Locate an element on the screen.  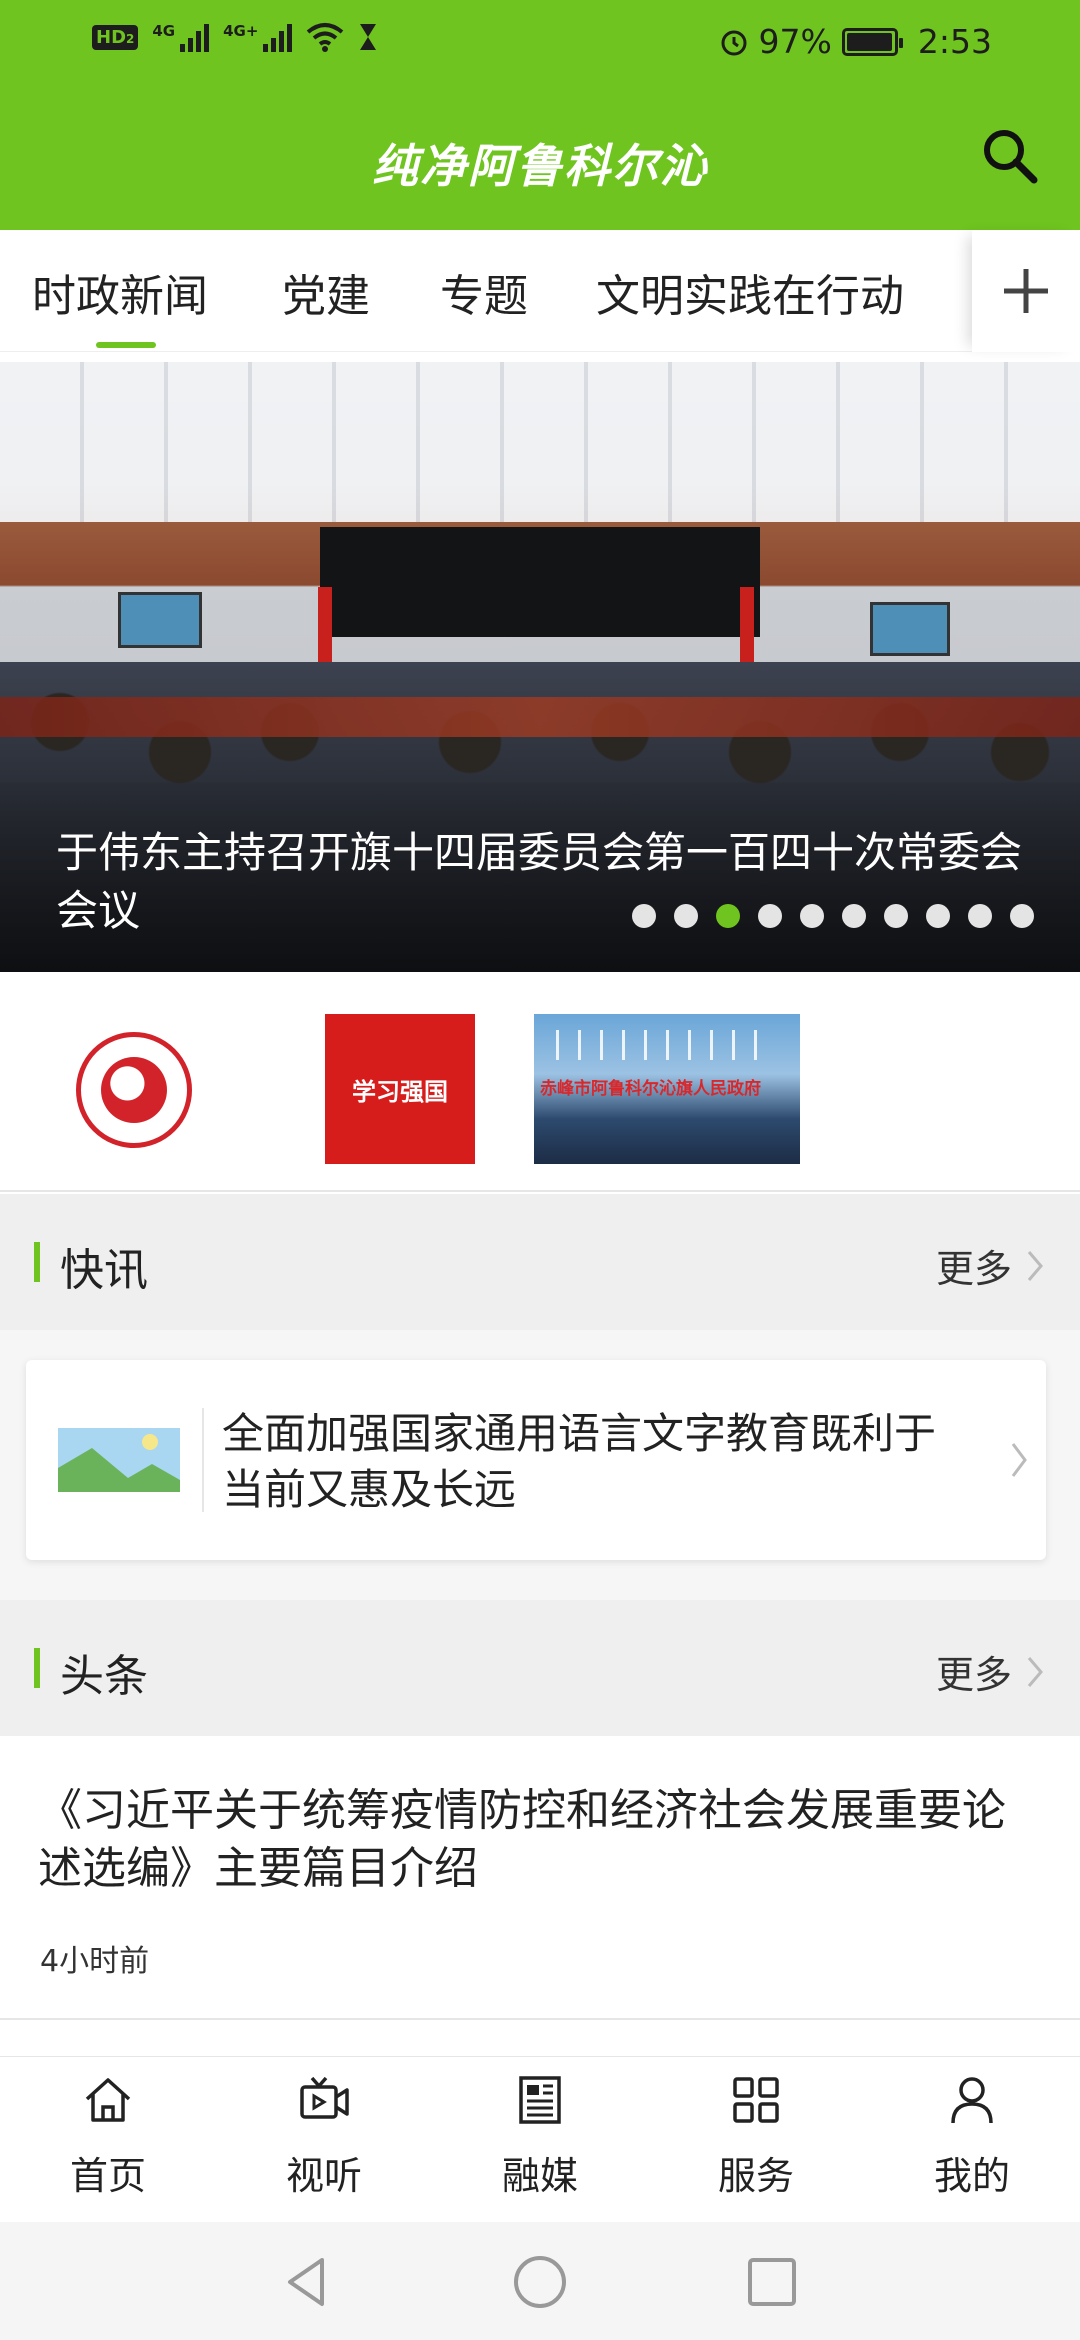
status-left: HD2 4G 4G+ is located at coordinates (235, 37).